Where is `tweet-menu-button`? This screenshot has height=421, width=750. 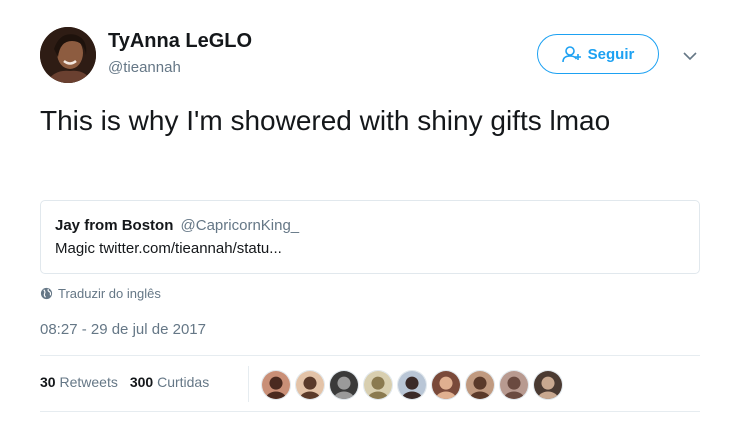 tweet-menu-button is located at coordinates (690, 56).